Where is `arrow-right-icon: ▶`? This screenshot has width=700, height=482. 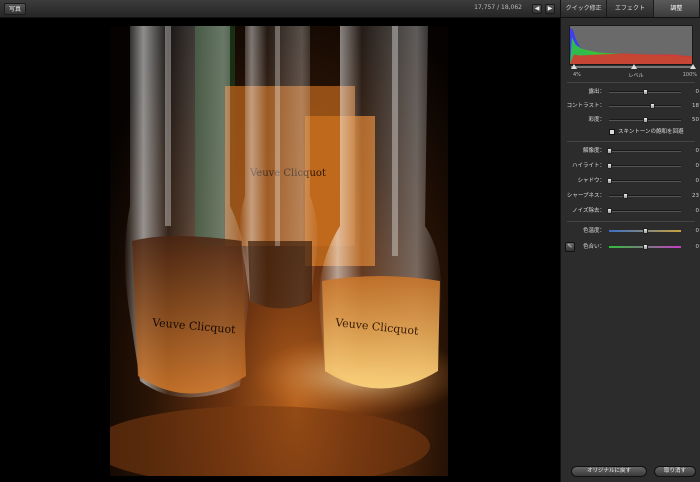 arrow-right-icon: ▶ is located at coordinates (550, 9).